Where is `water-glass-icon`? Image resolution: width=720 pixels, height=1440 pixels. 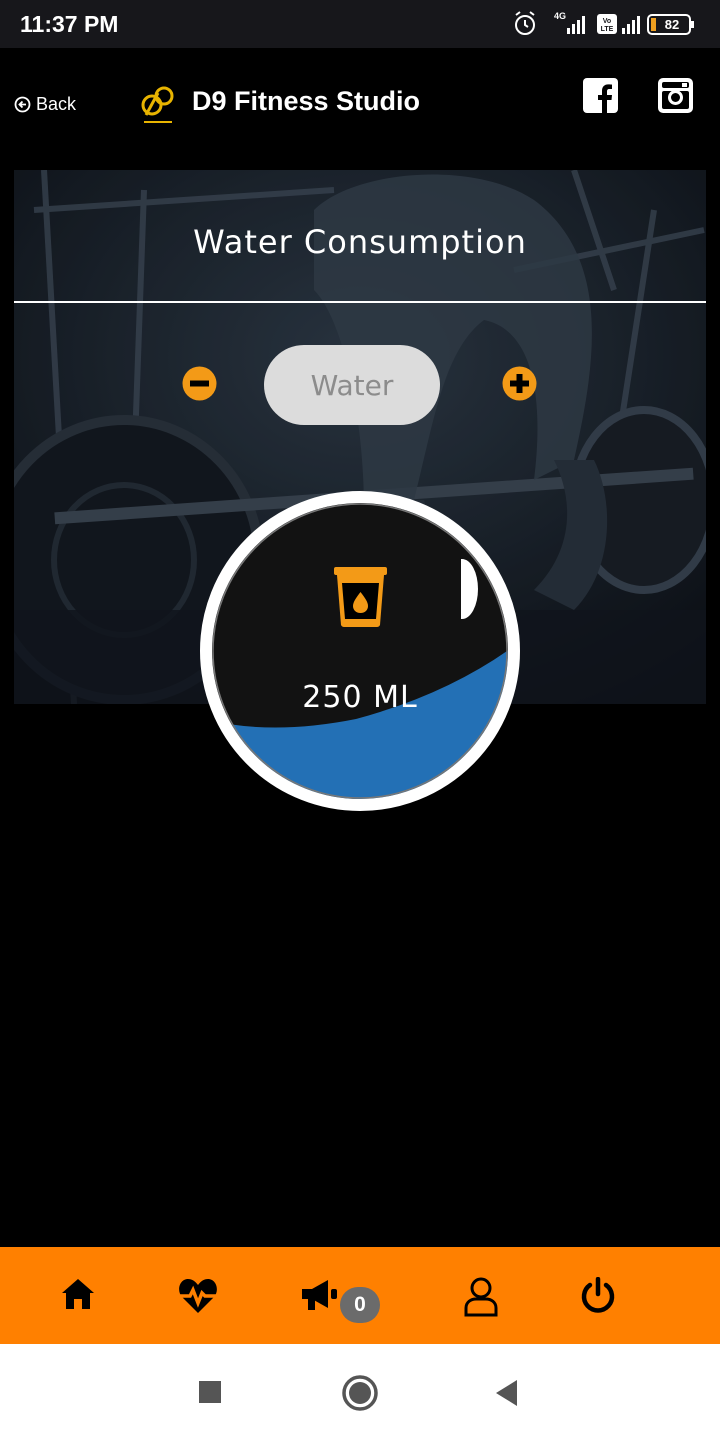 water-glass-icon is located at coordinates (360, 597).